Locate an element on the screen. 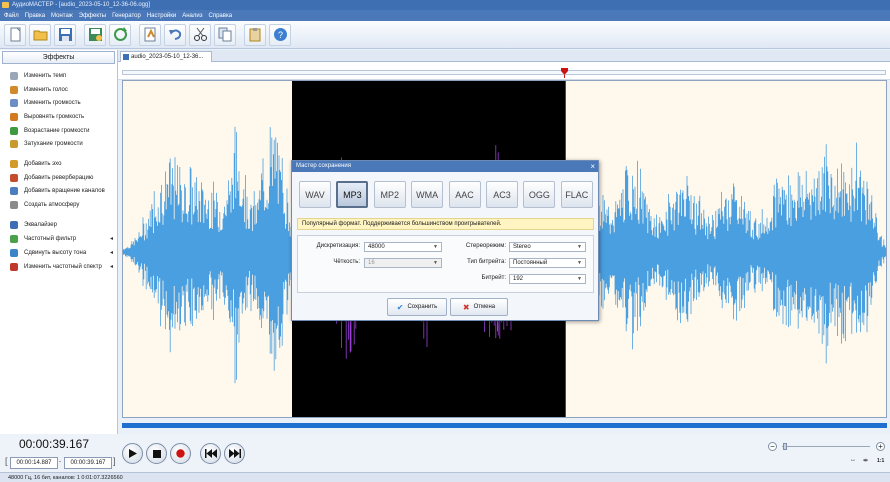 The width and height of the screenshot is (890, 482). format-button: AAC is located at coordinates (464, 194).